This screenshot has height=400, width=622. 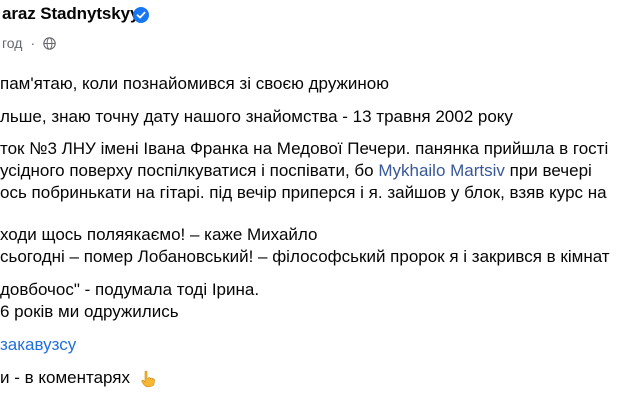 What do you see at coordinates (28, 43) in the screenshot?
I see `post-meta: год ·` at bounding box center [28, 43].